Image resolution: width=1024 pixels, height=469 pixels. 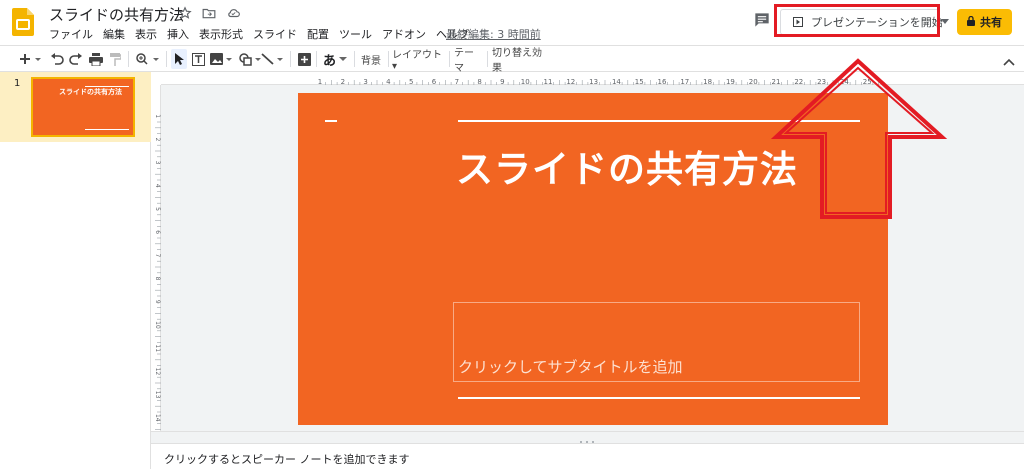 I want to click on speaker-notes: クリックするとスピーカー ノートを追加できます, so click(x=587, y=456).